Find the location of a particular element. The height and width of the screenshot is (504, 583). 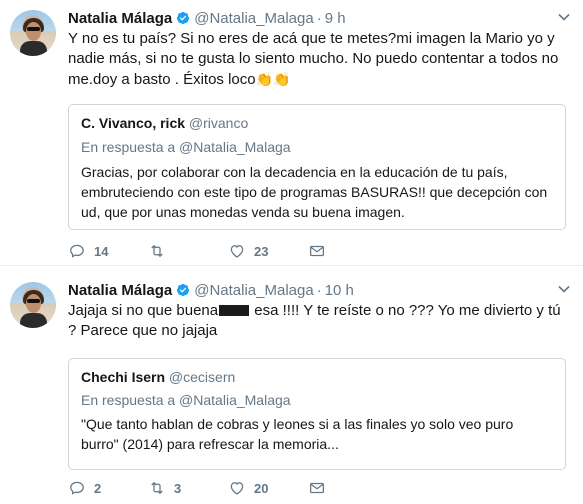

retweet-button: 3 is located at coordinates (188, 488).